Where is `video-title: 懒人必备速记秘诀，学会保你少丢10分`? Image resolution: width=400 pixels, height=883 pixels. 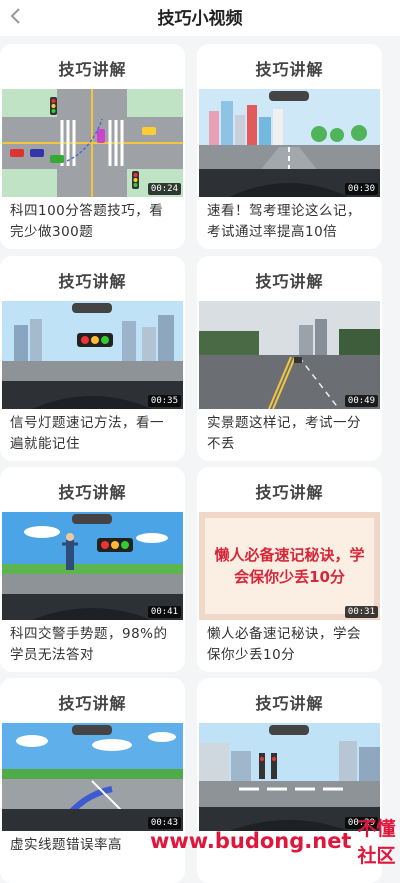 video-title: 懒人必备速记秘诀，学会保你少丢10分 is located at coordinates (284, 644).